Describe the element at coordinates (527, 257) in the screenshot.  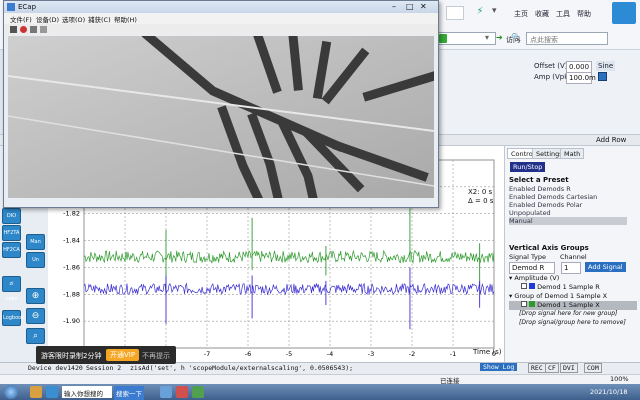
I see `signal-type-label: Signal Type` at that location.